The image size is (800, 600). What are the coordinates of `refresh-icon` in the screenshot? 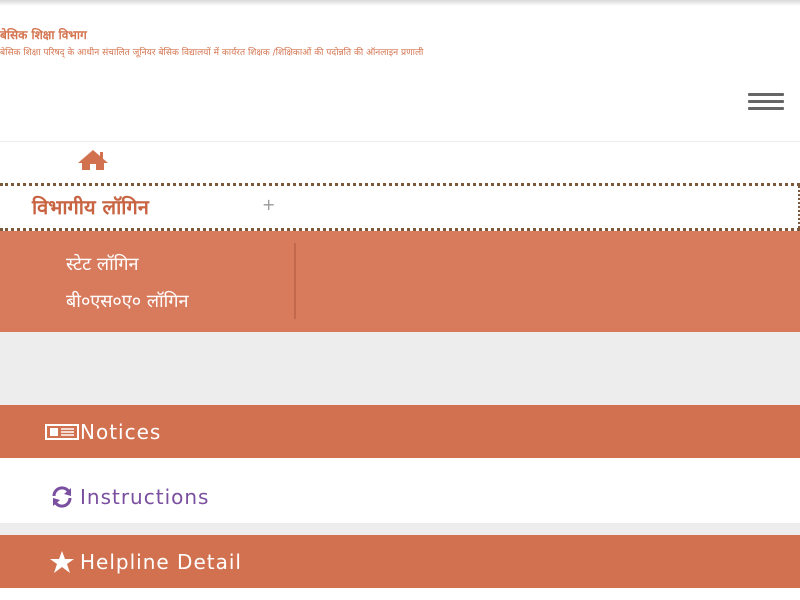 It's located at (62, 496).